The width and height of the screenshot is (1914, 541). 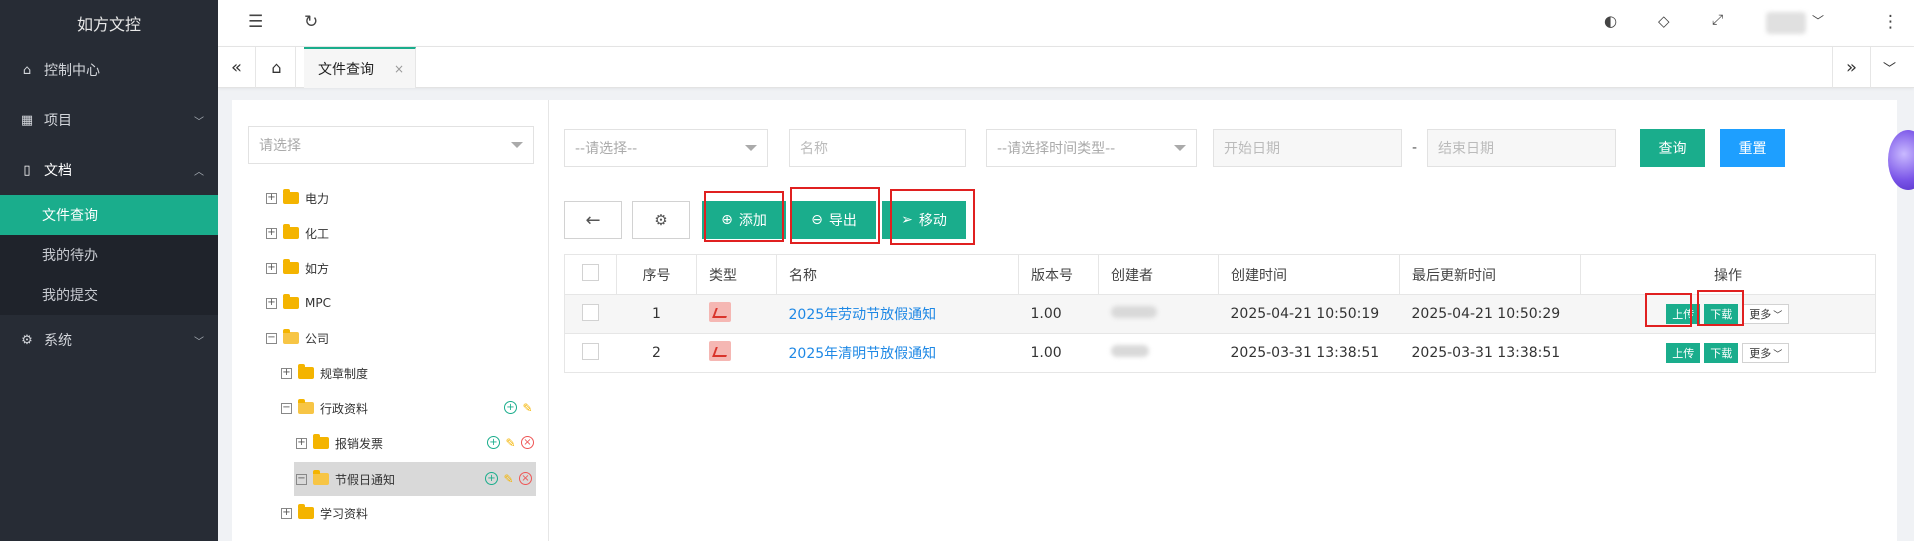 I want to click on tree-node: + MPC, so click(x=298, y=303).